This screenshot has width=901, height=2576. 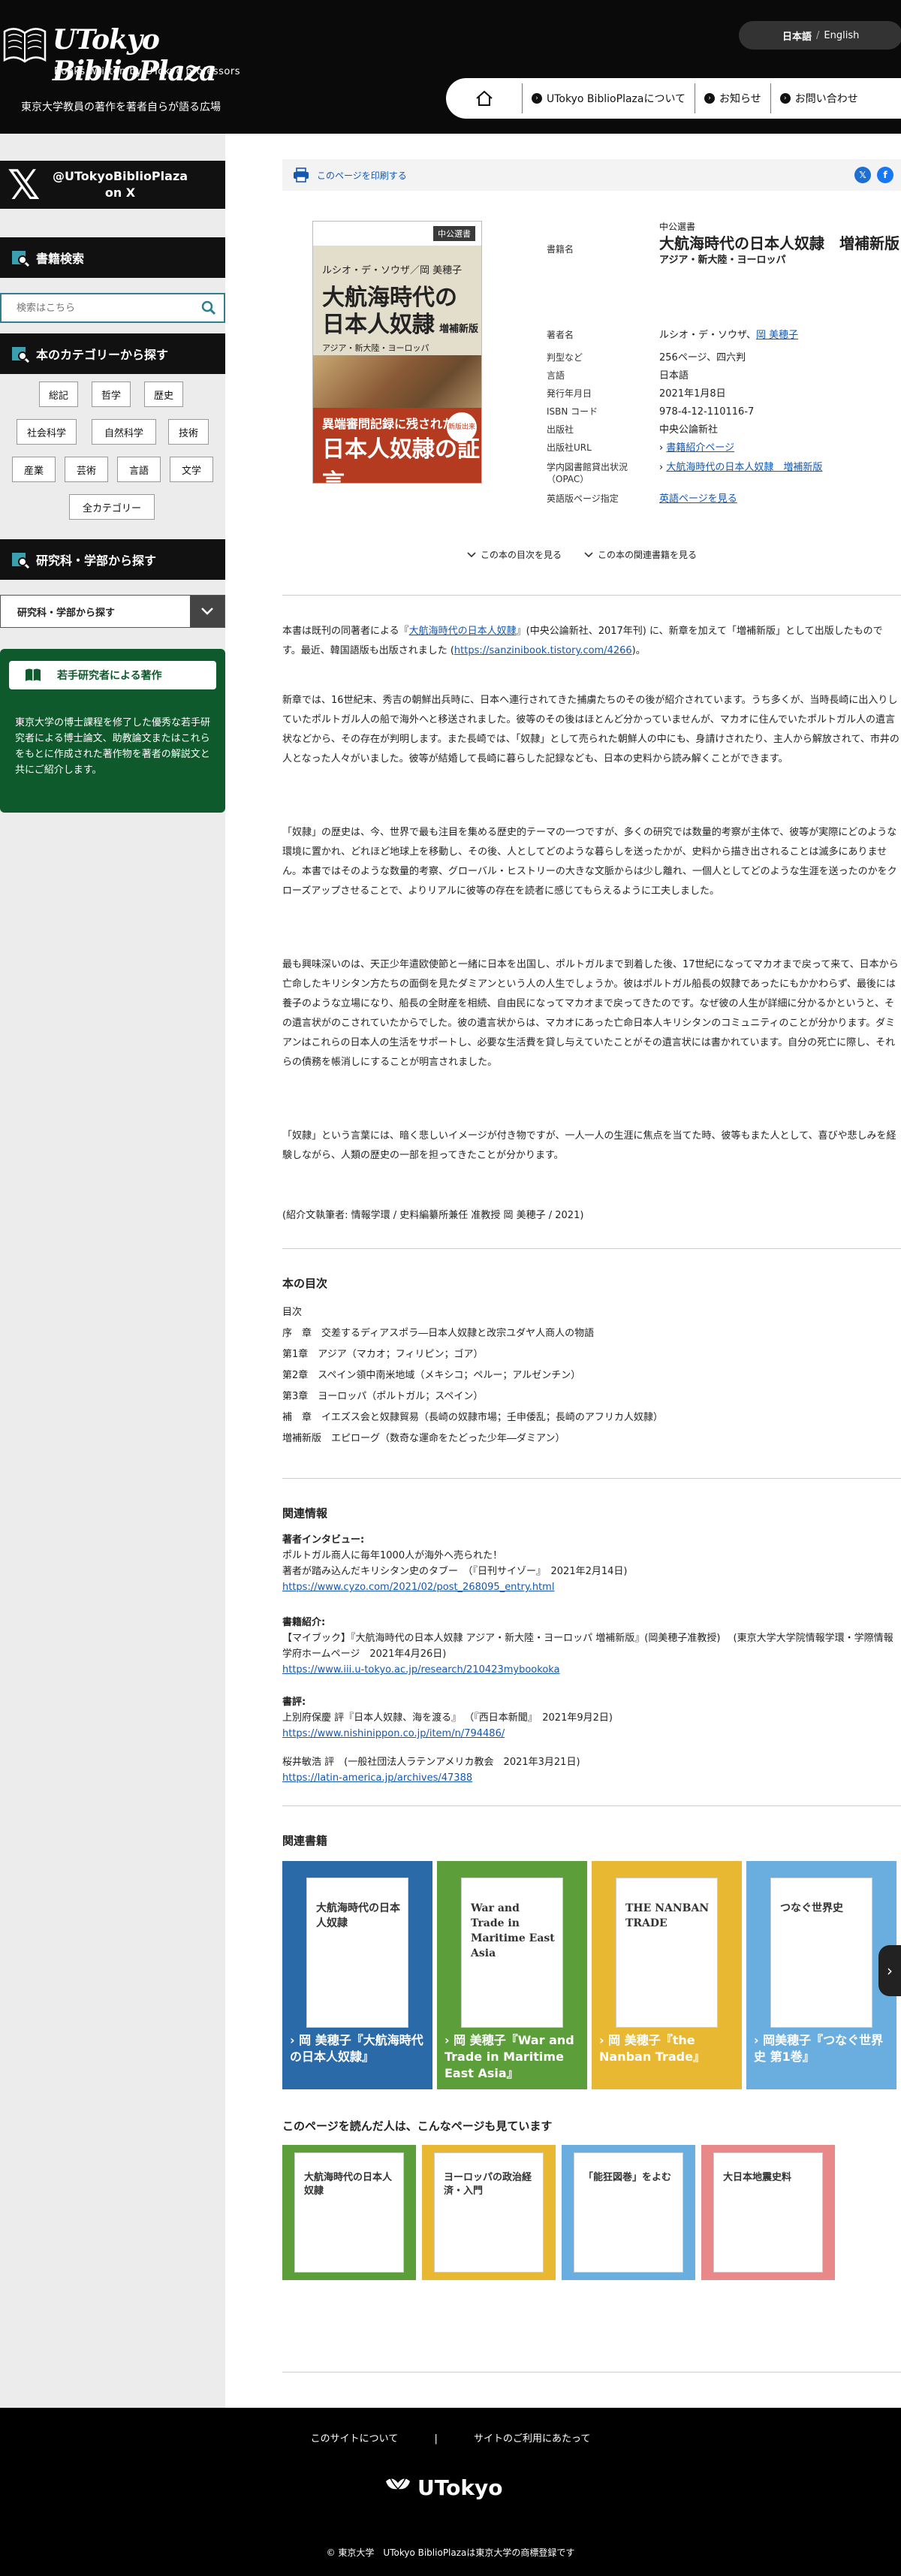 What do you see at coordinates (358, 1916) in the screenshot?
I see `related-book-cover-title: 大航海時代の日本人奴隷` at bounding box center [358, 1916].